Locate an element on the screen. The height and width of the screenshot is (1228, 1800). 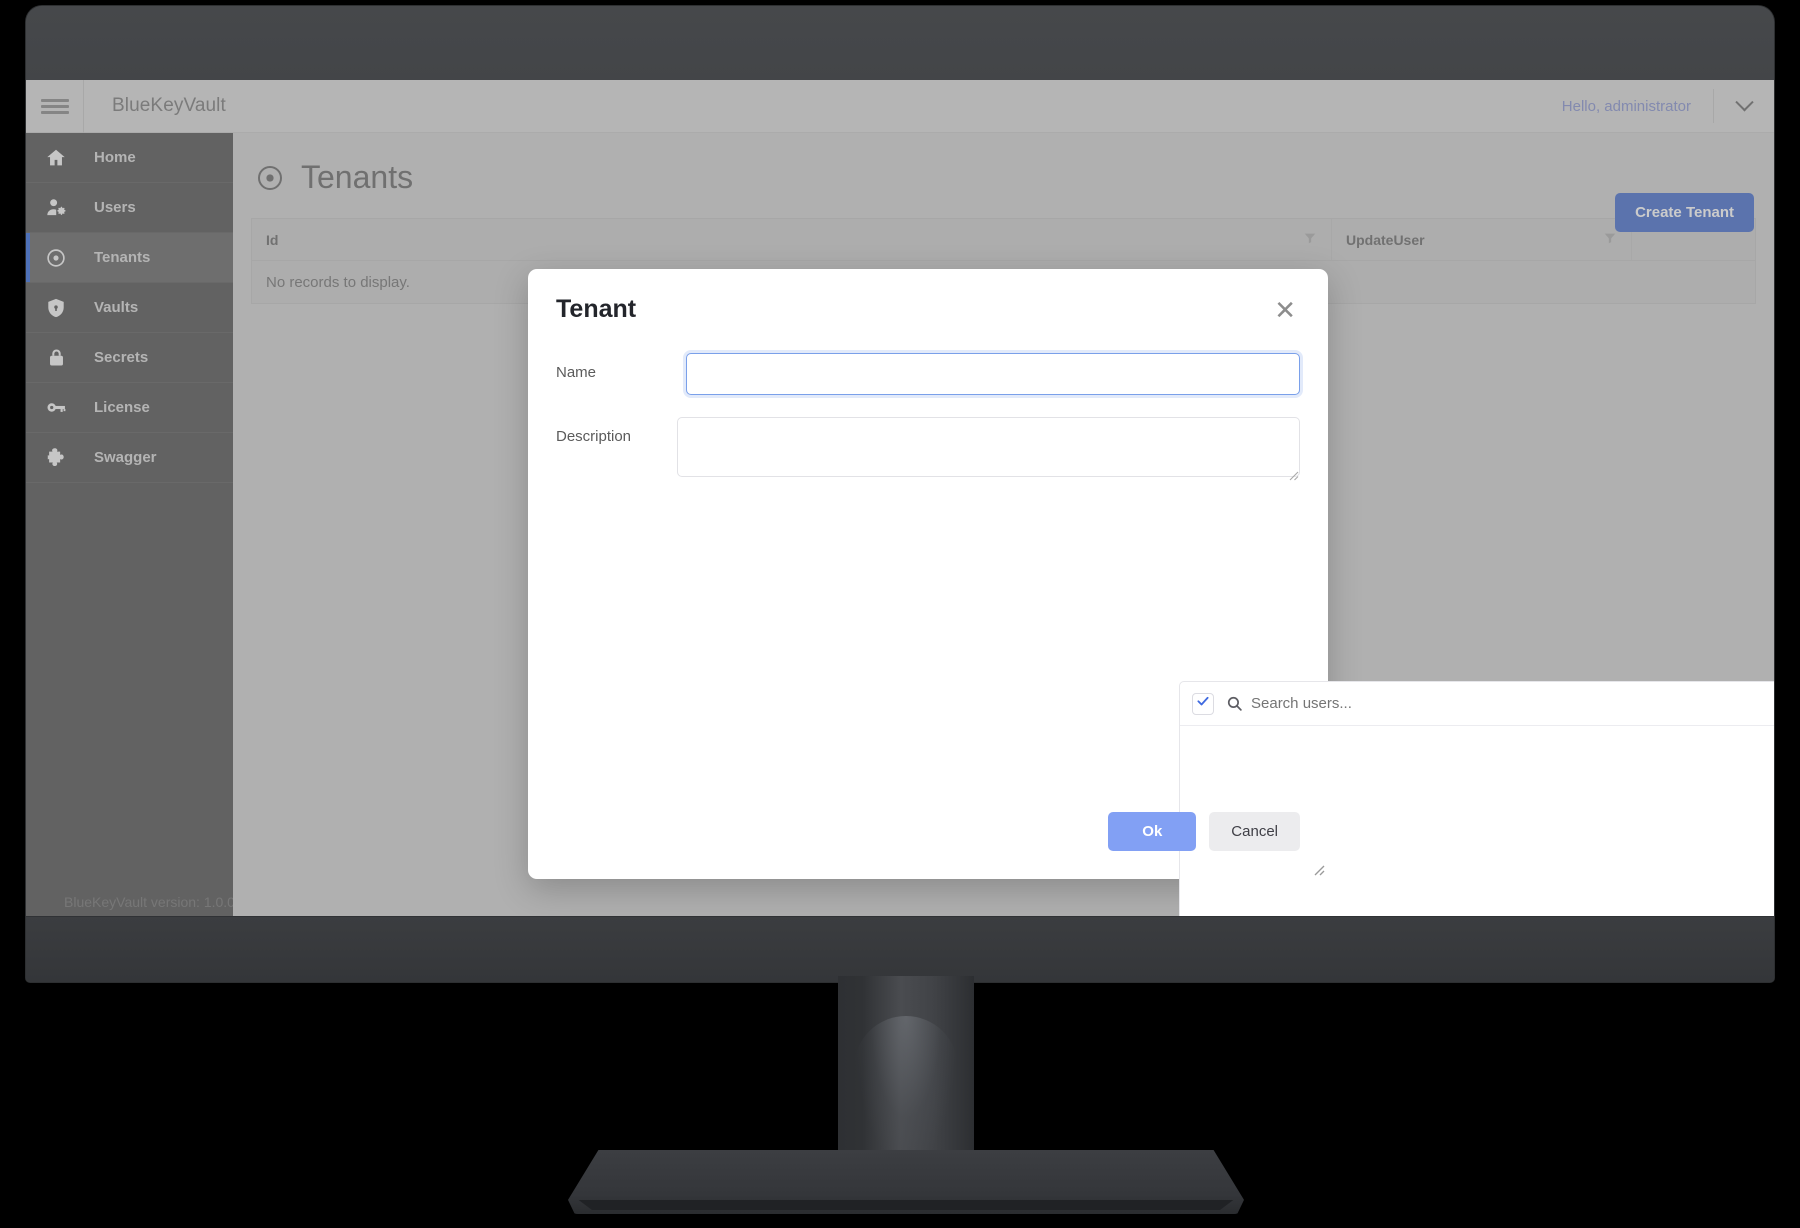
user-search-row is located at coordinates (1477, 704).